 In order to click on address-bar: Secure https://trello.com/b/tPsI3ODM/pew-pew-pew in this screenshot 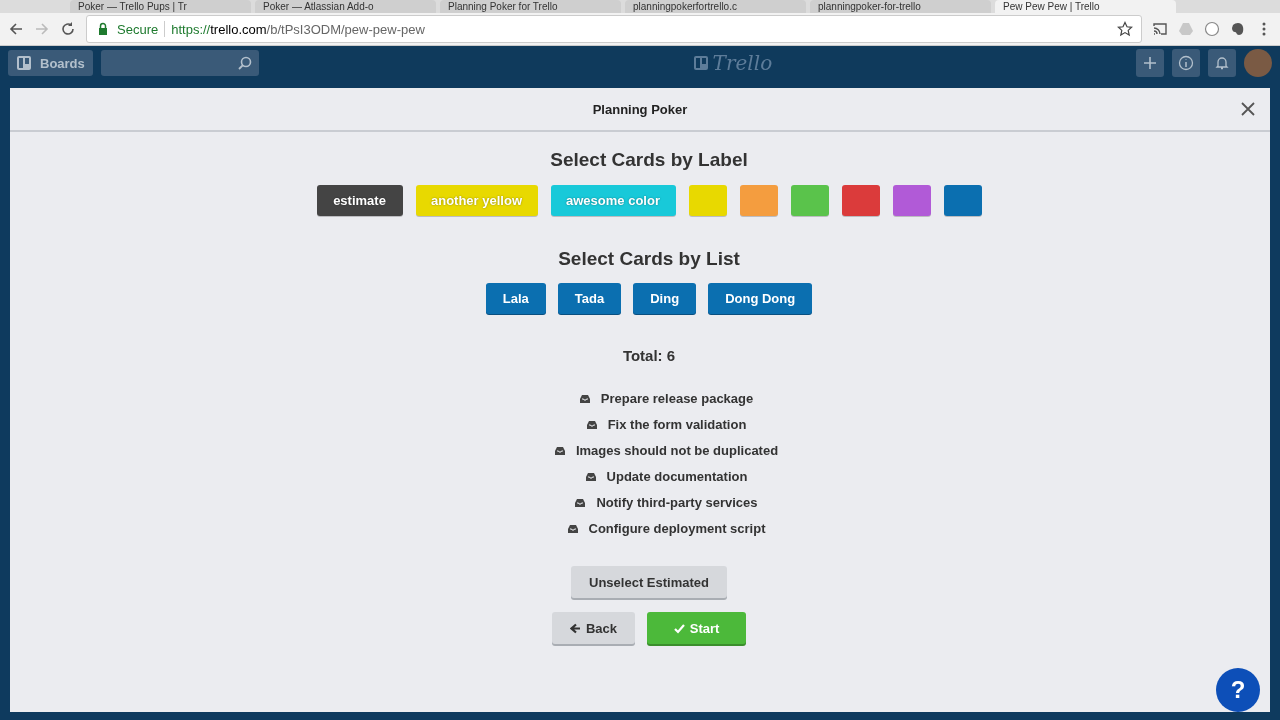, I will do `click(614, 29)`.